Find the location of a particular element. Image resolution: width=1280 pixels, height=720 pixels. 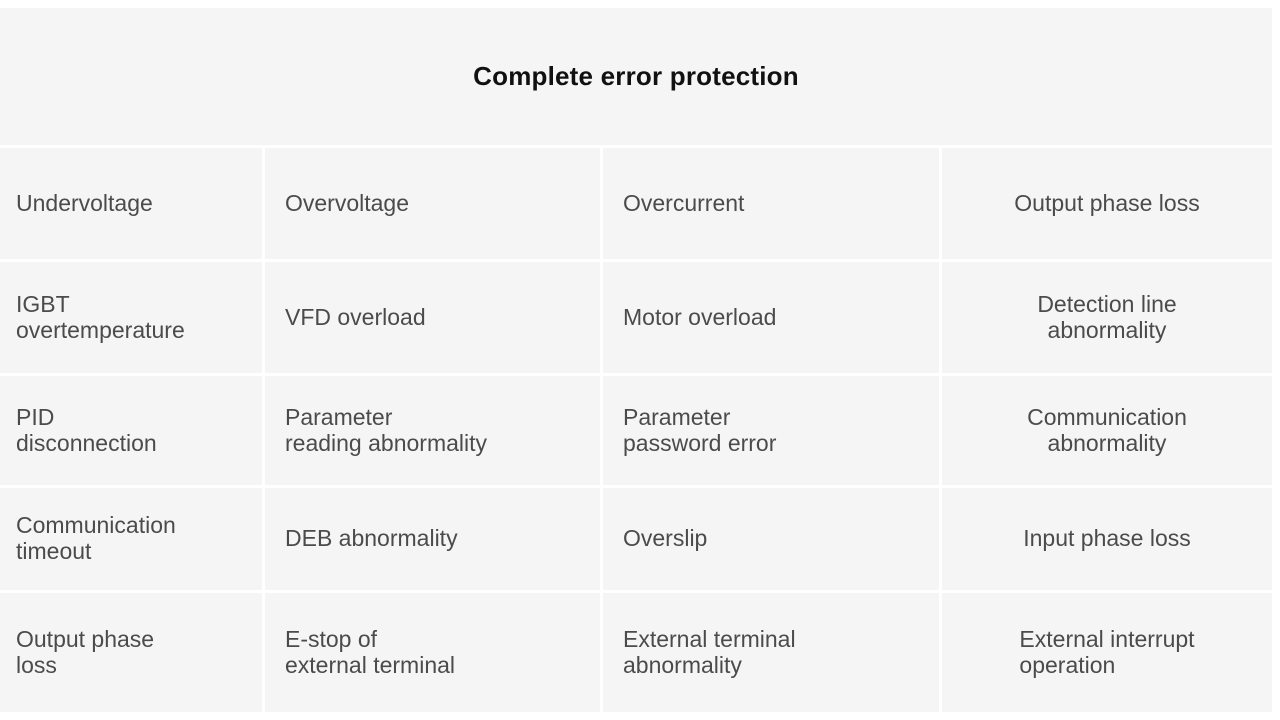

table-cell: Motor overload is located at coordinates (772, 317).